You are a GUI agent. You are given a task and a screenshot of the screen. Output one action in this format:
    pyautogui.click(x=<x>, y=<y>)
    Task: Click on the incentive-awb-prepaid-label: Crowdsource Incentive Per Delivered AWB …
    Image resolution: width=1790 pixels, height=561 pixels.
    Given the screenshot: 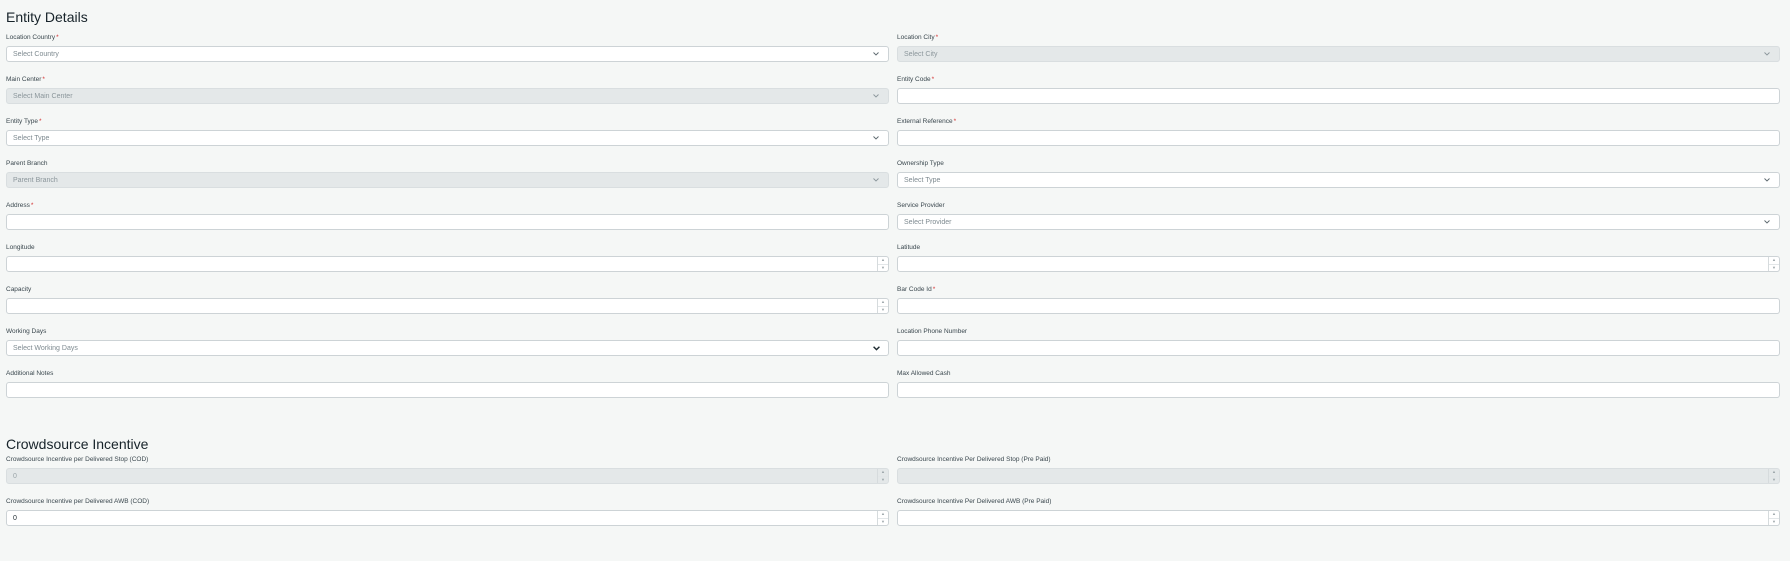 What is the action you would take?
    pyautogui.click(x=974, y=501)
    